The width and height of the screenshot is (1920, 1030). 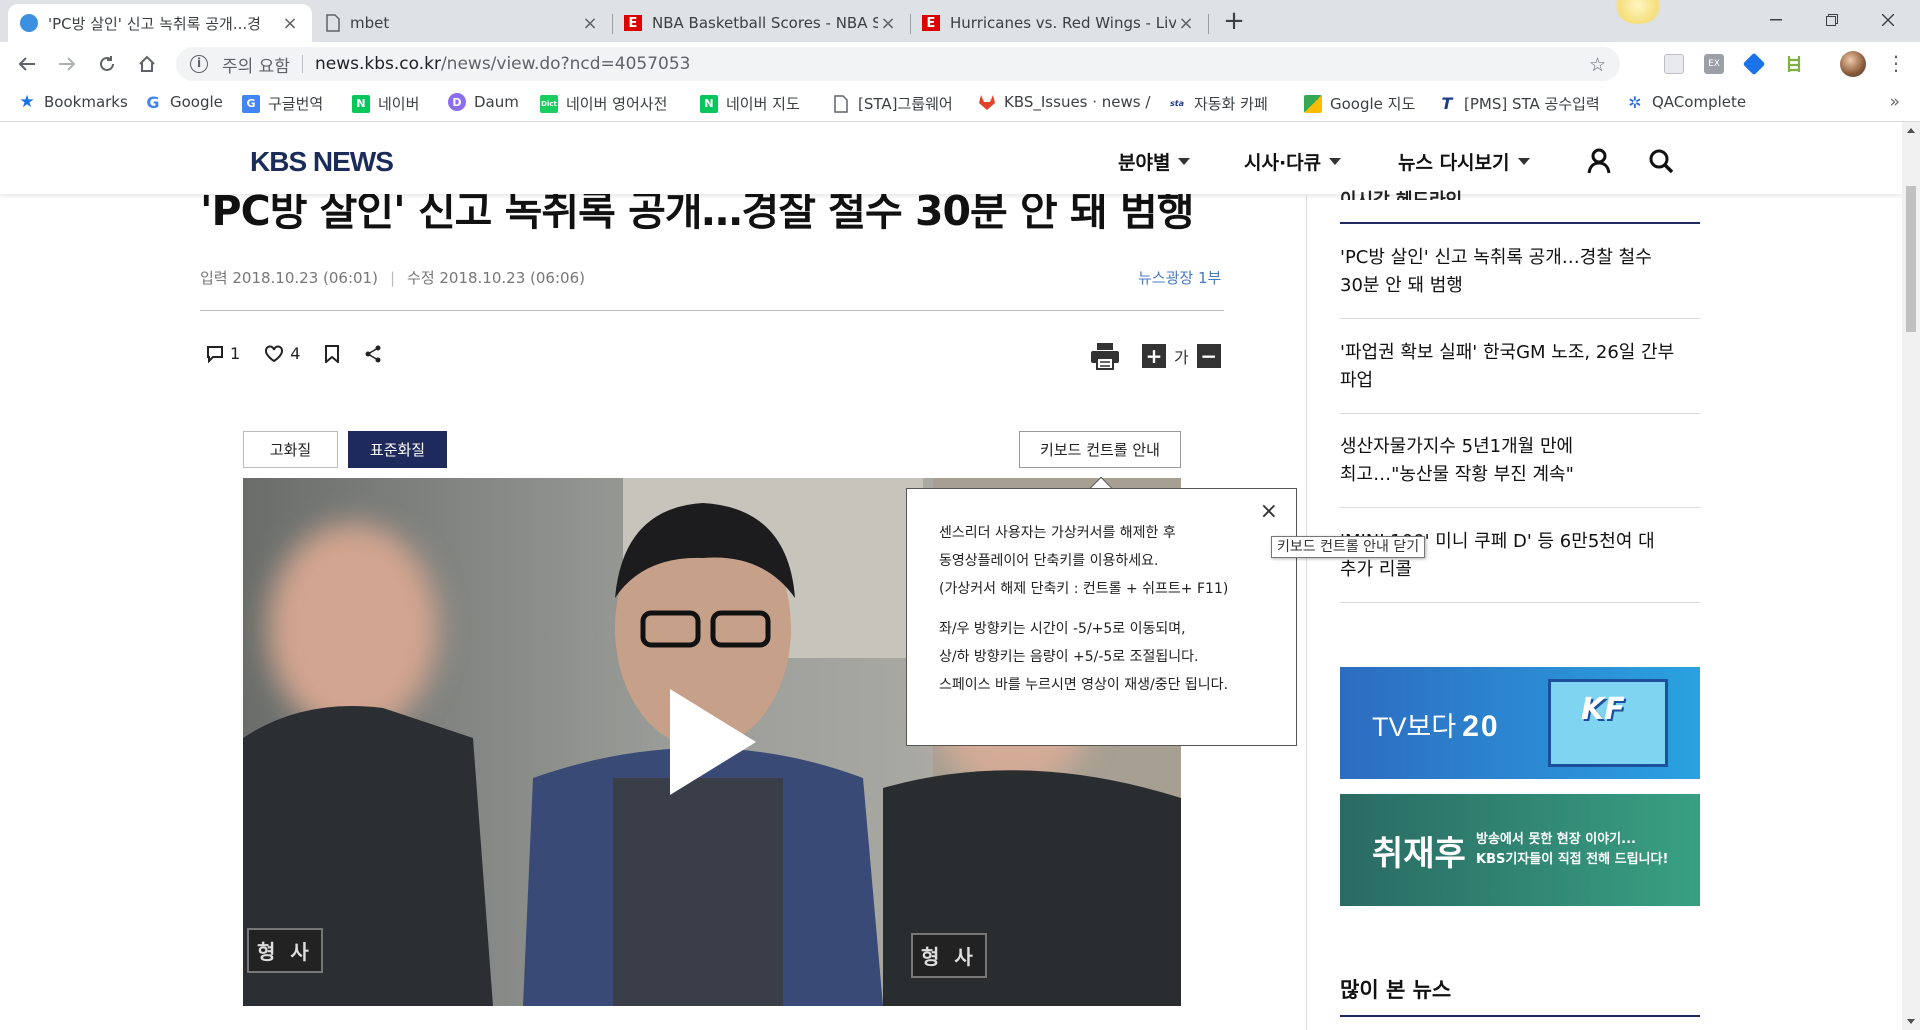 What do you see at coordinates (322, 162) in the screenshot?
I see `kbs-news-logo: KBS NEWS` at bounding box center [322, 162].